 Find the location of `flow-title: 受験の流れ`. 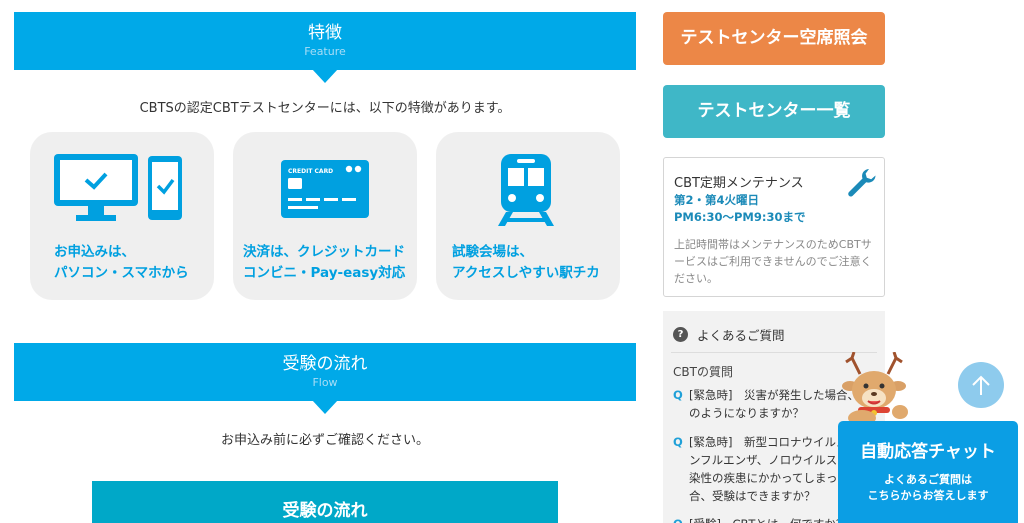

flow-title: 受験の流れ is located at coordinates (325, 364).